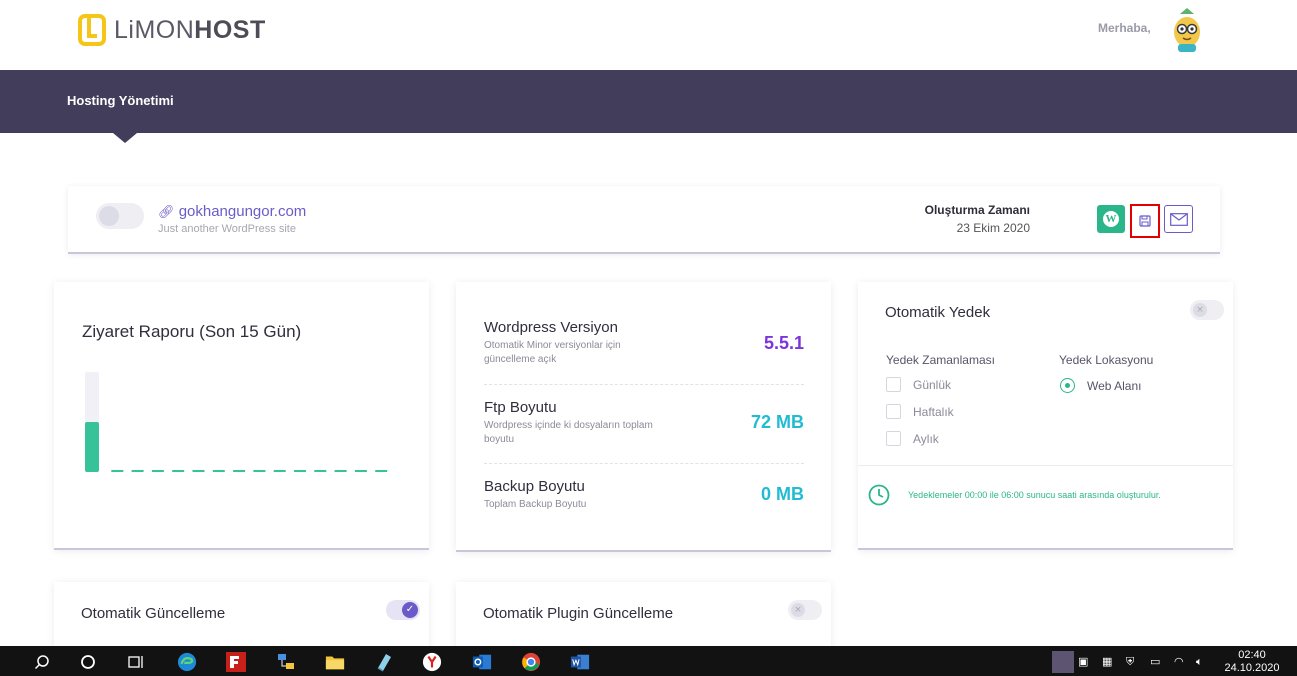  What do you see at coordinates (88, 662) in the screenshot?
I see `cortana-icon` at bounding box center [88, 662].